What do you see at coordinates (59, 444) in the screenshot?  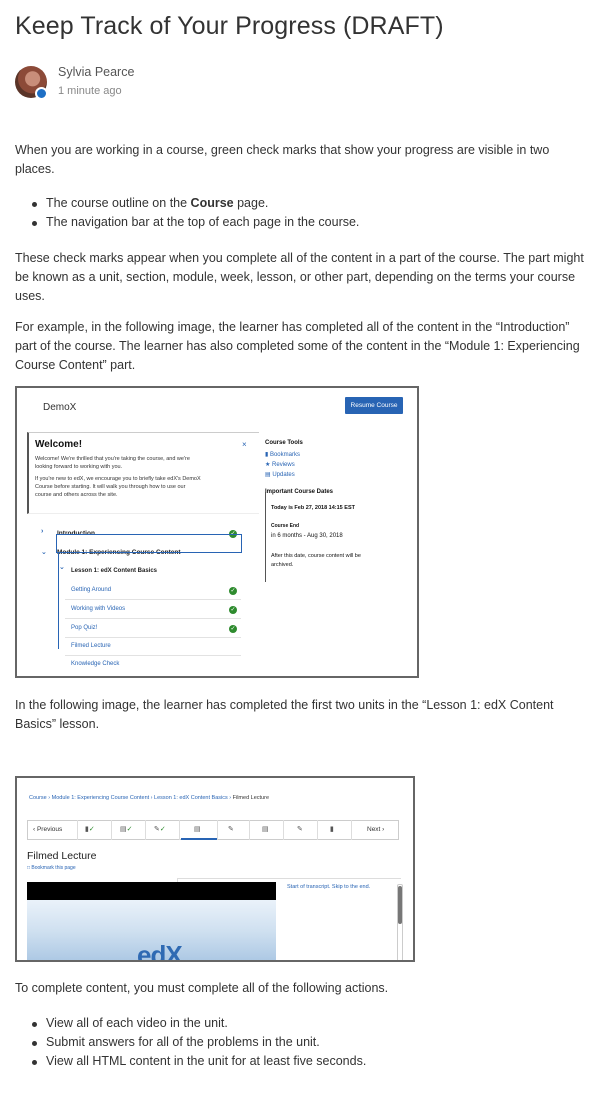 I see `welcome-title: Welcome!` at bounding box center [59, 444].